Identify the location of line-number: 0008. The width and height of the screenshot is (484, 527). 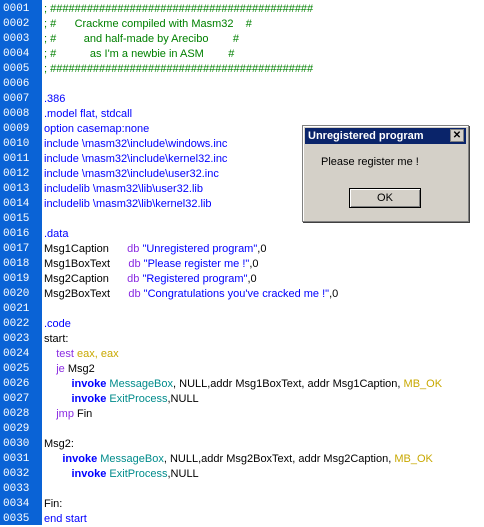
(16, 114).